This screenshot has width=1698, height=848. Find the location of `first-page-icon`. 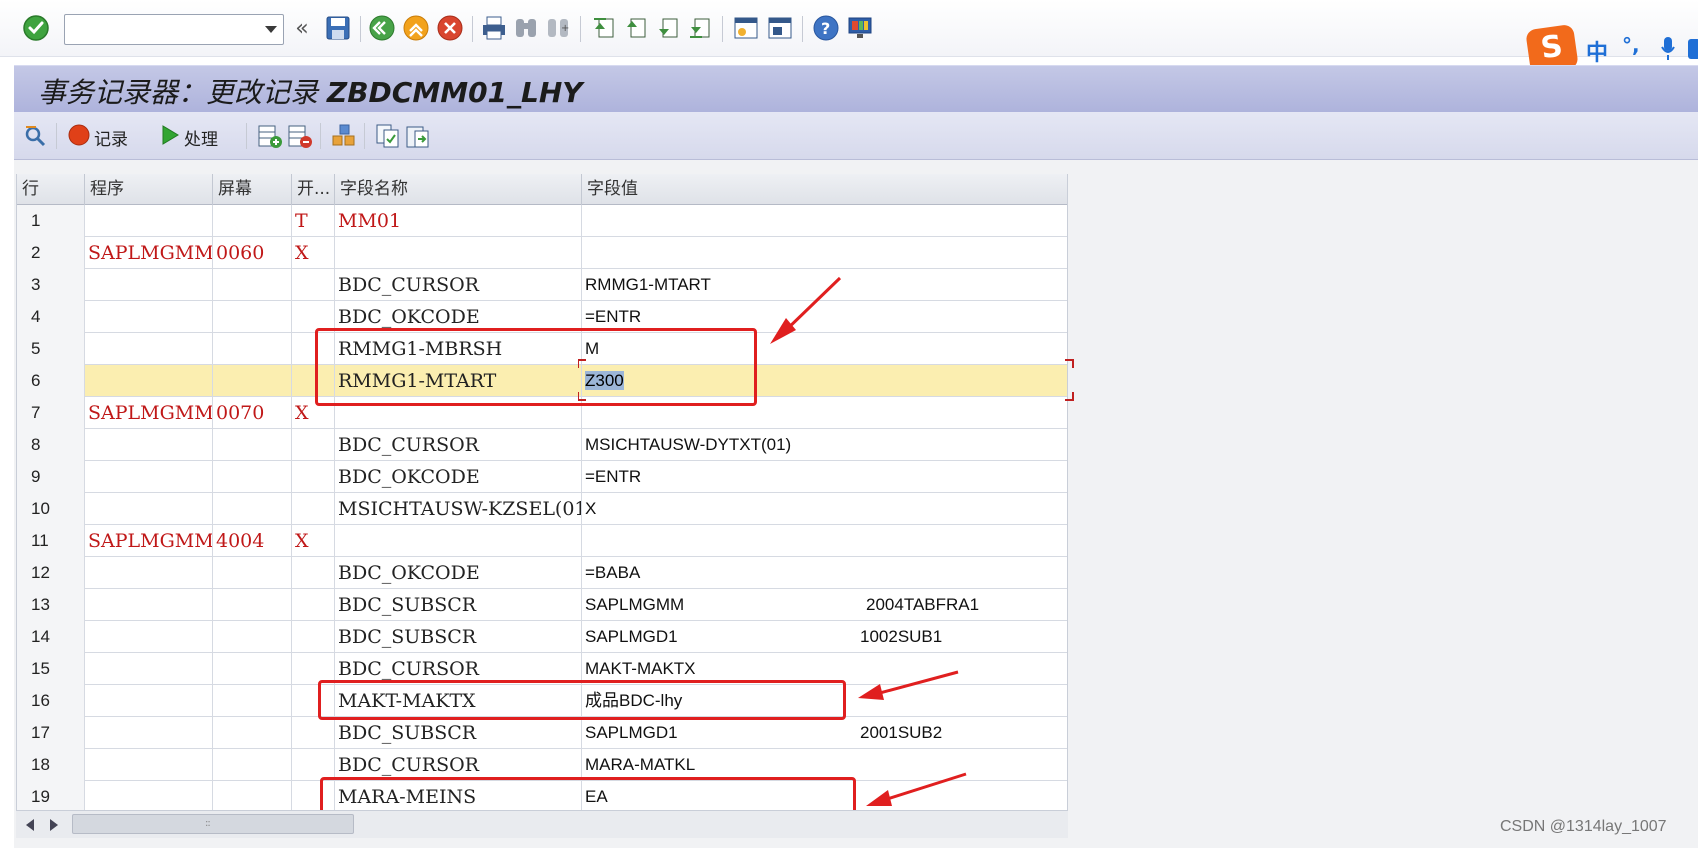

first-page-icon is located at coordinates (604, 28).